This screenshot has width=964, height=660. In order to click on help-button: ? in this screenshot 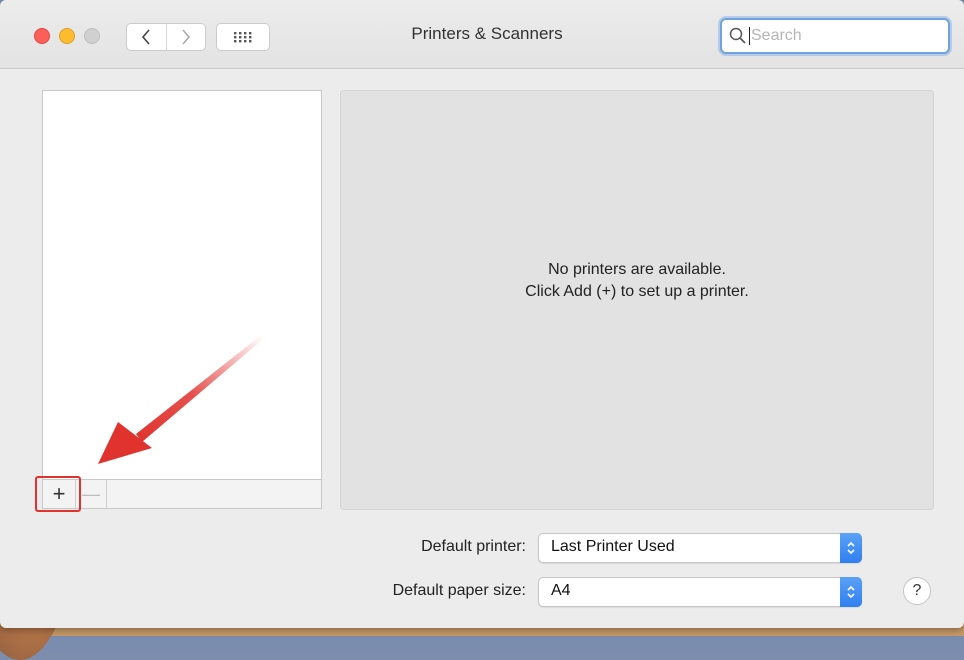, I will do `click(917, 591)`.